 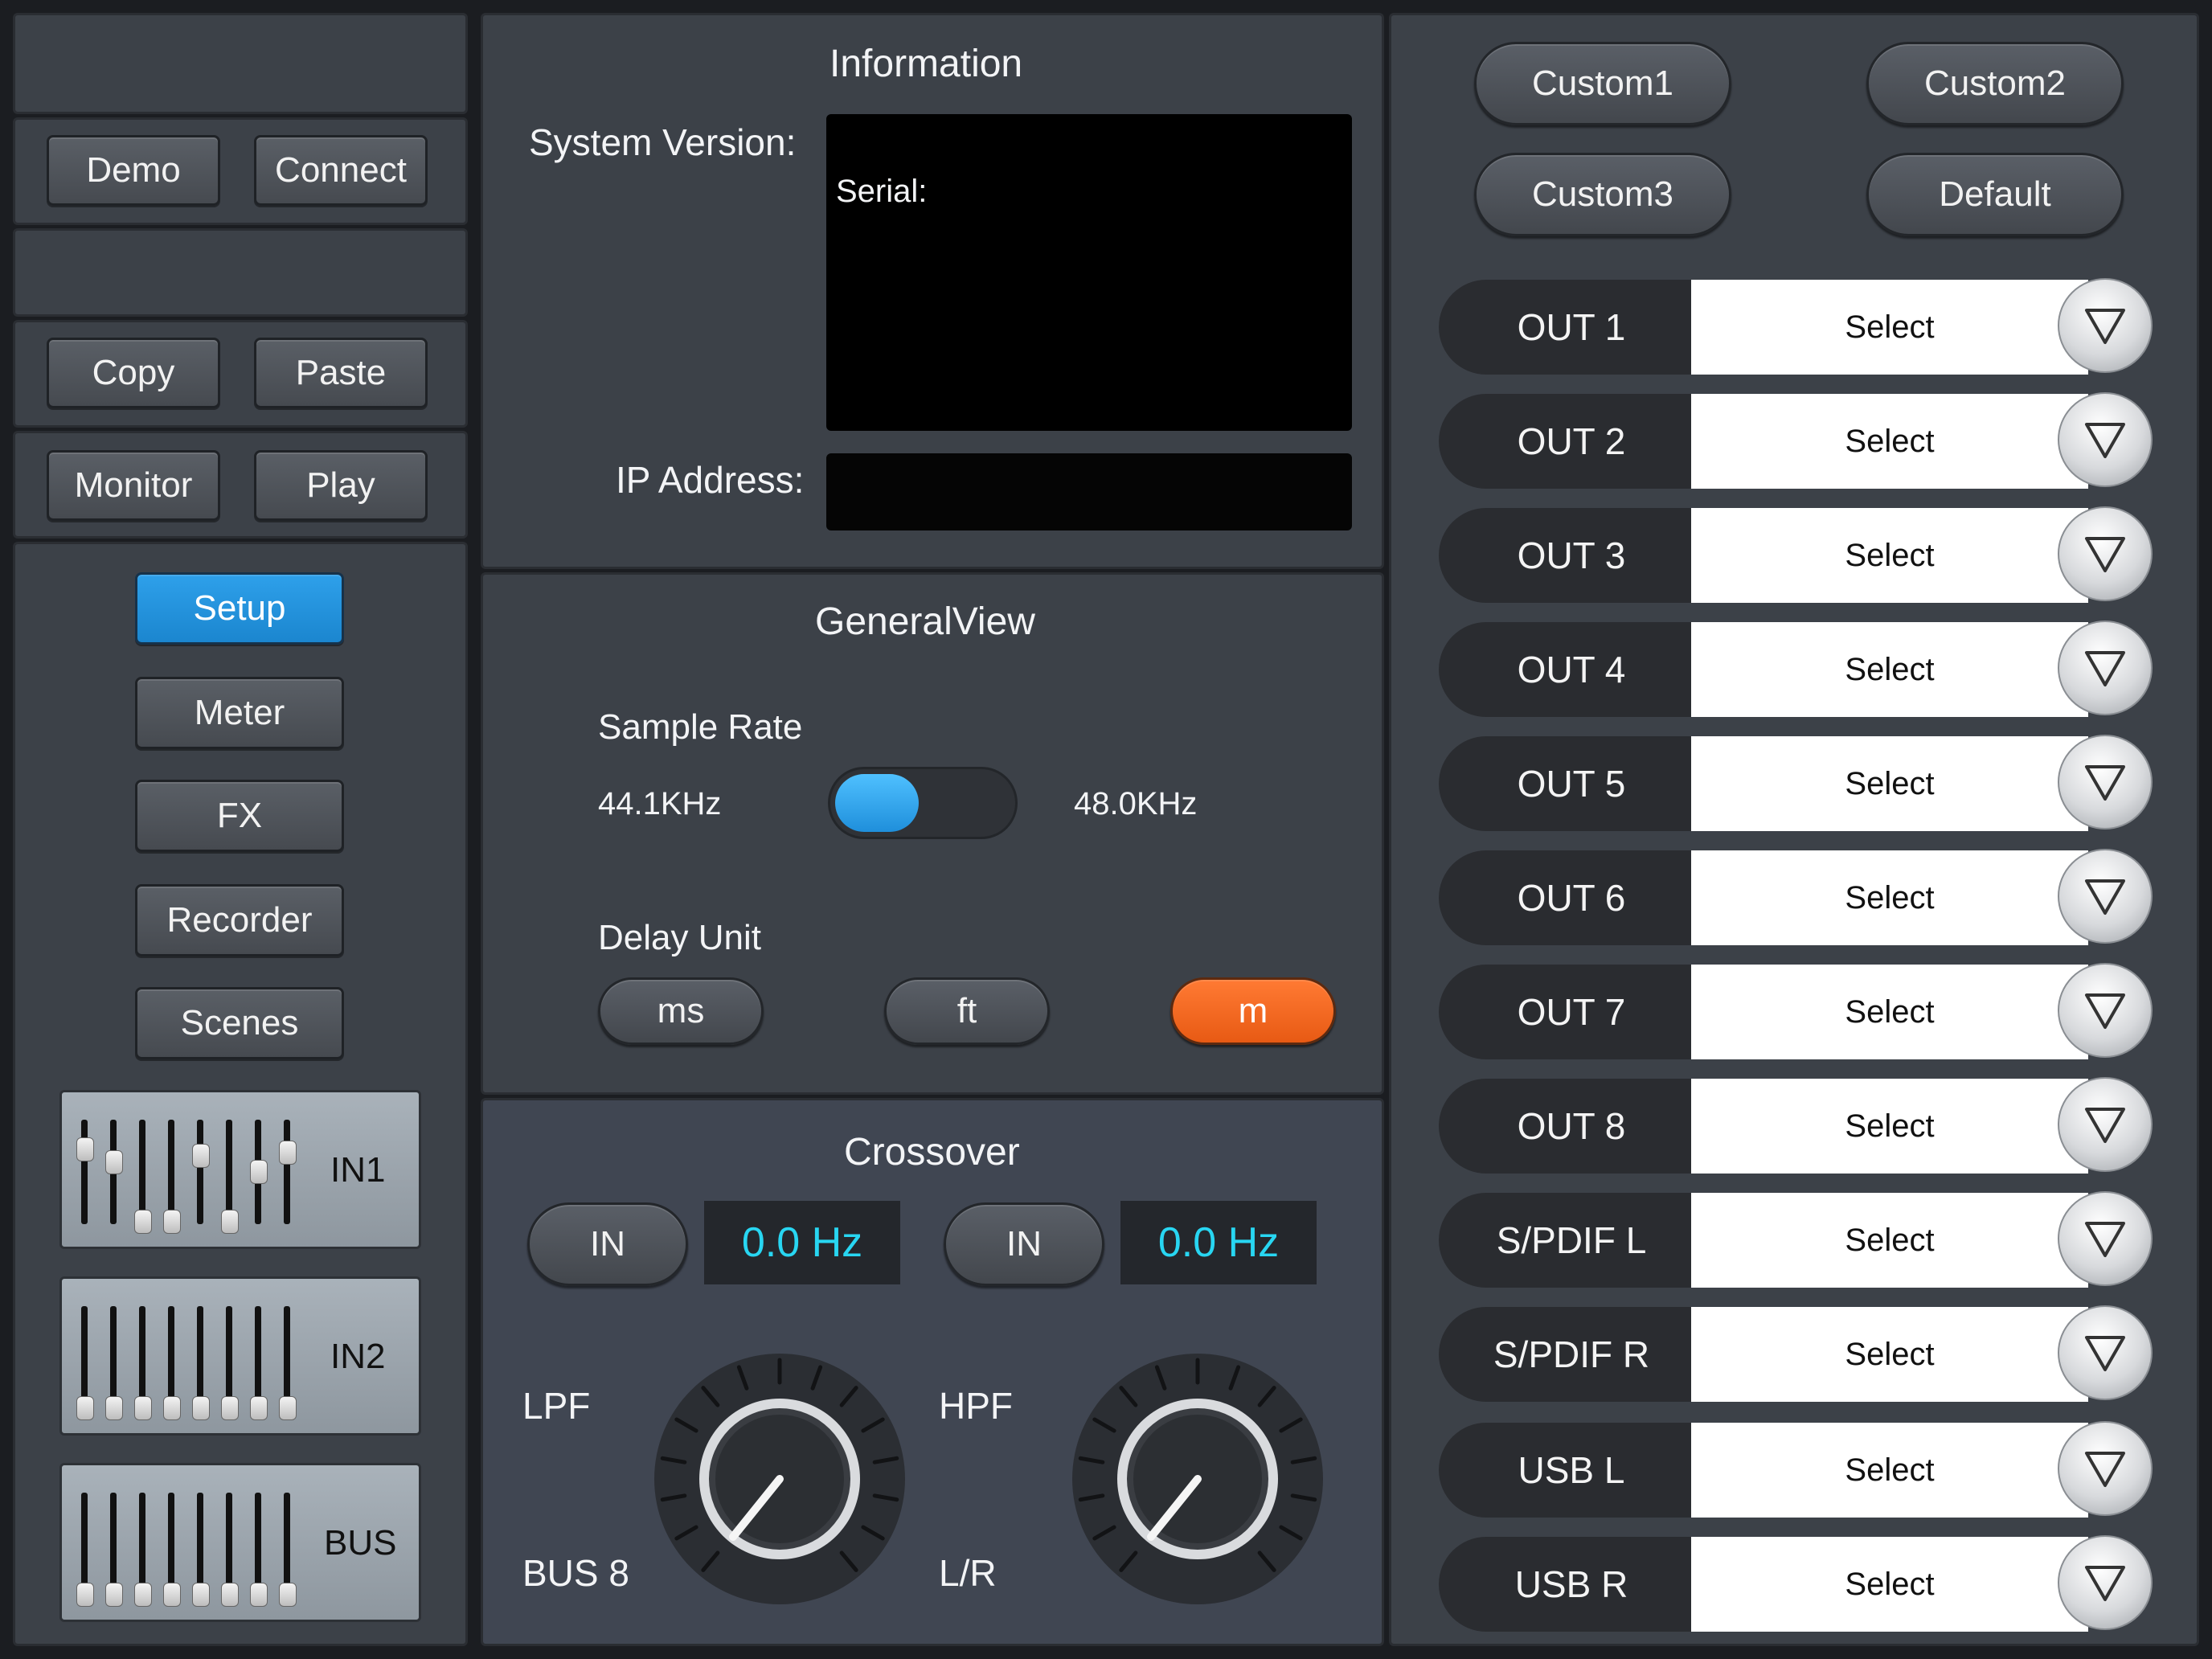 What do you see at coordinates (240, 1356) in the screenshot?
I see `strip-in2: IN2` at bounding box center [240, 1356].